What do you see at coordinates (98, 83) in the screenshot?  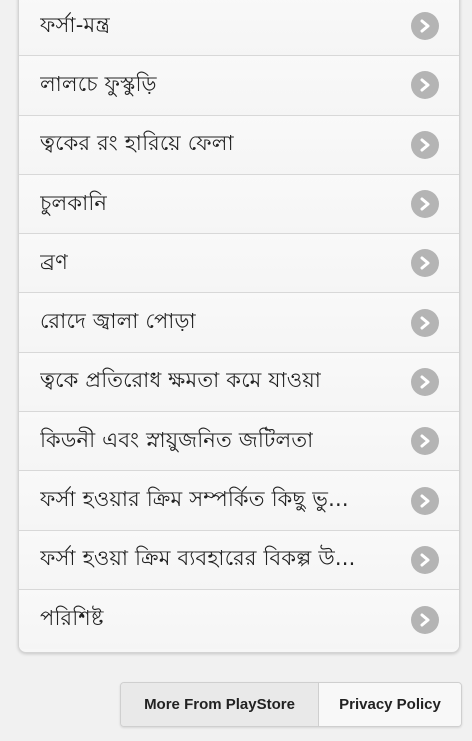 I see `list-item-label: লালচে ফুস্কুড়ি` at bounding box center [98, 83].